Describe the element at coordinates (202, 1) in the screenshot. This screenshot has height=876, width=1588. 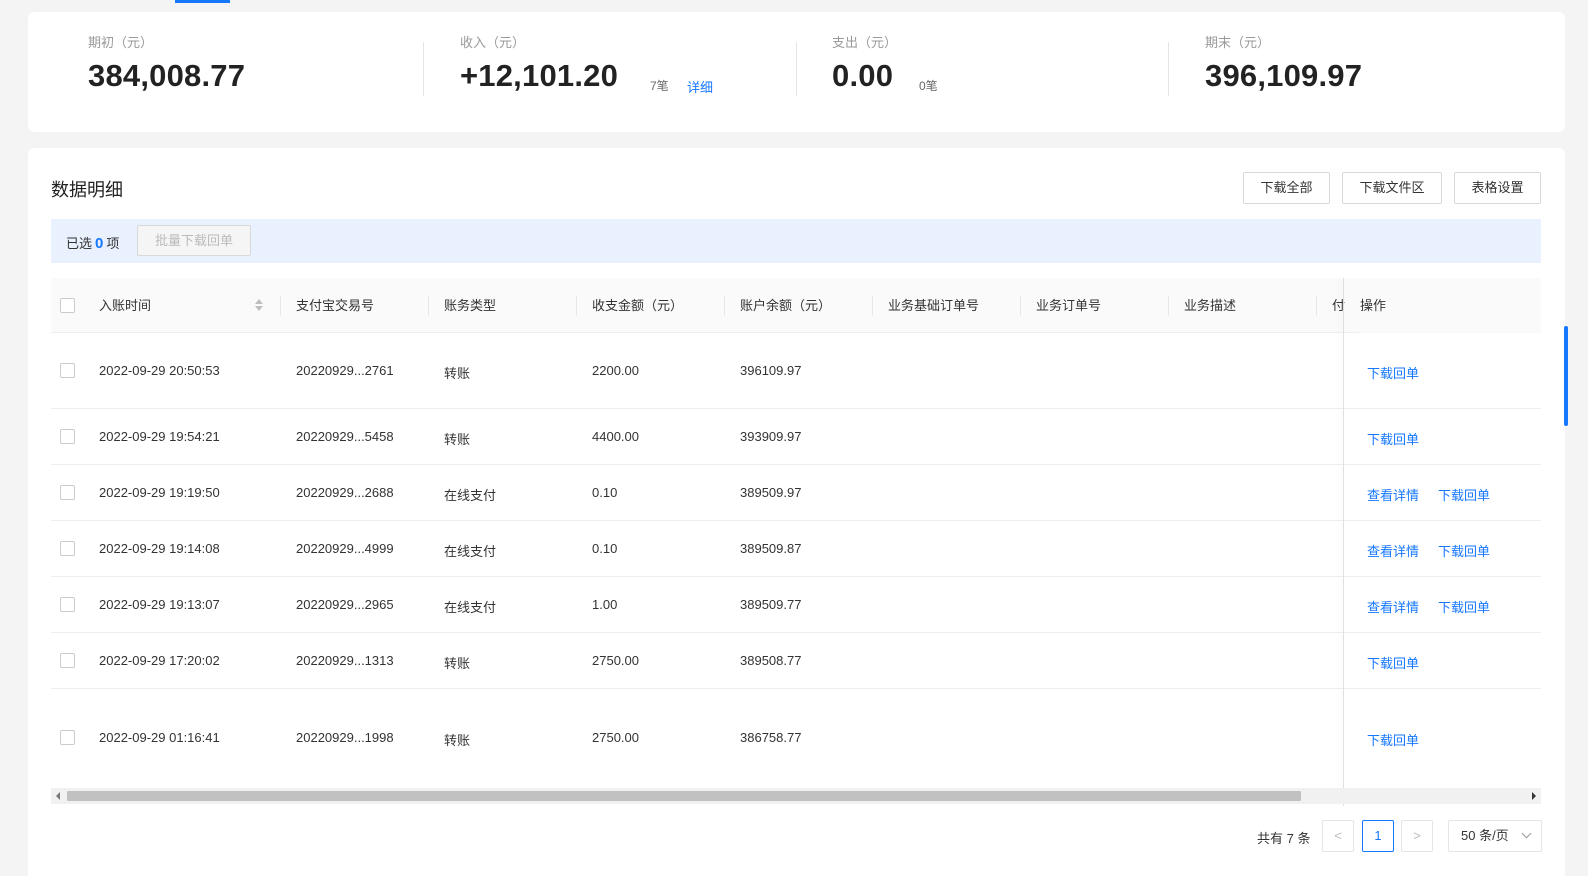
I see `active-tab-indicator` at that location.